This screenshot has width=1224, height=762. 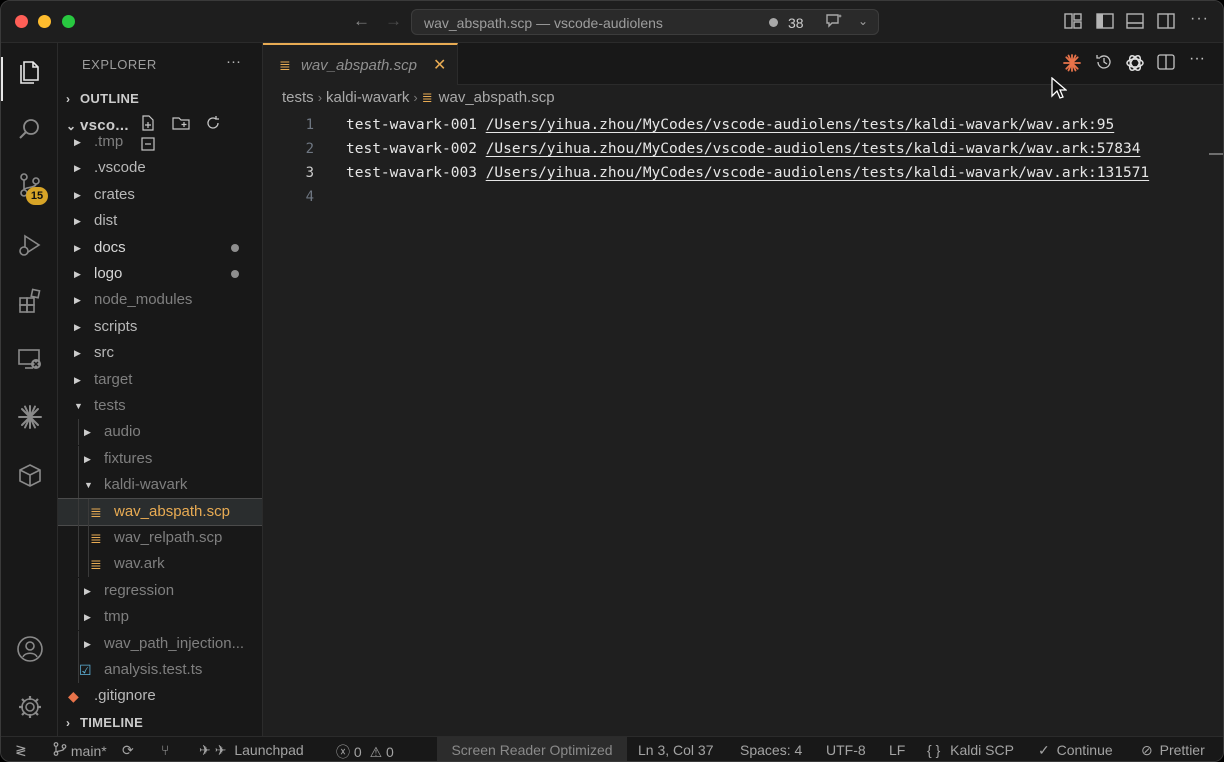 What do you see at coordinates (160, 670) in the screenshot?
I see `tree-item: ☑ analysis.test.ts` at bounding box center [160, 670].